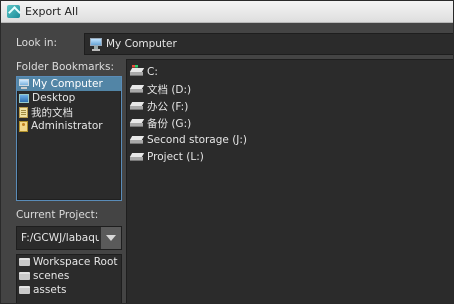 The image size is (454, 304). Describe the element at coordinates (168, 106) in the screenshot. I see `file-item-label: 办公 (F:)` at that location.